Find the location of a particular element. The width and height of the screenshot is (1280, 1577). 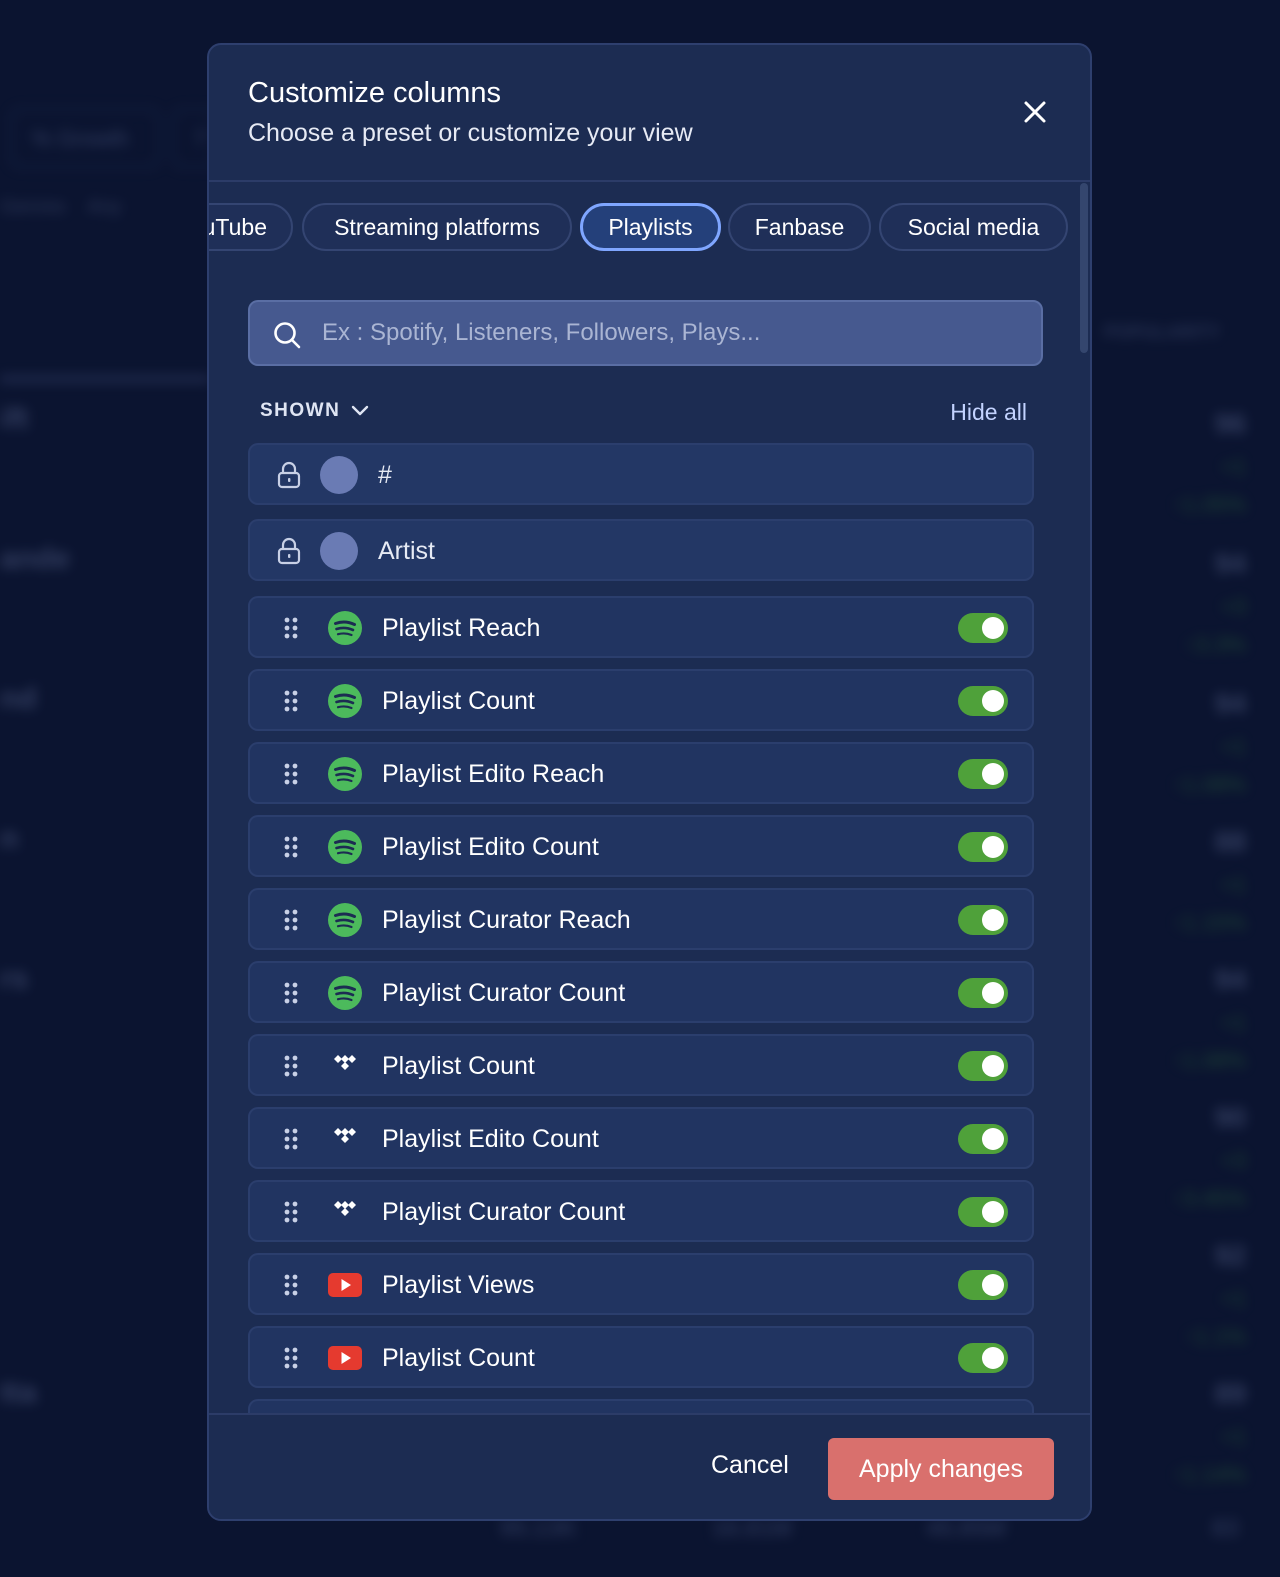

bg-divider is located at coordinates (105, 379).